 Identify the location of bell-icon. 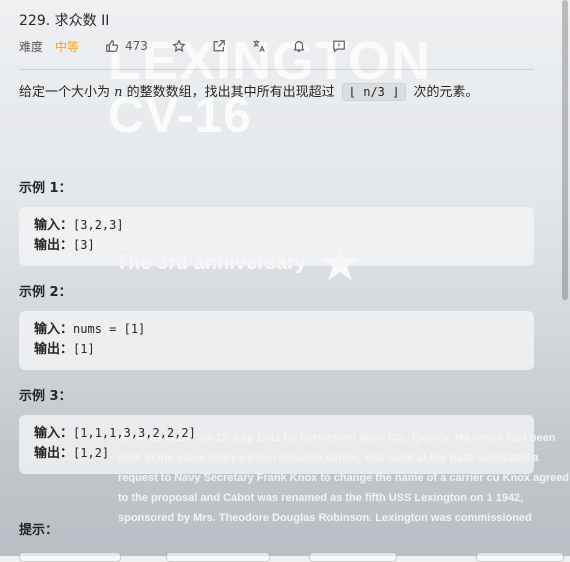
(299, 46).